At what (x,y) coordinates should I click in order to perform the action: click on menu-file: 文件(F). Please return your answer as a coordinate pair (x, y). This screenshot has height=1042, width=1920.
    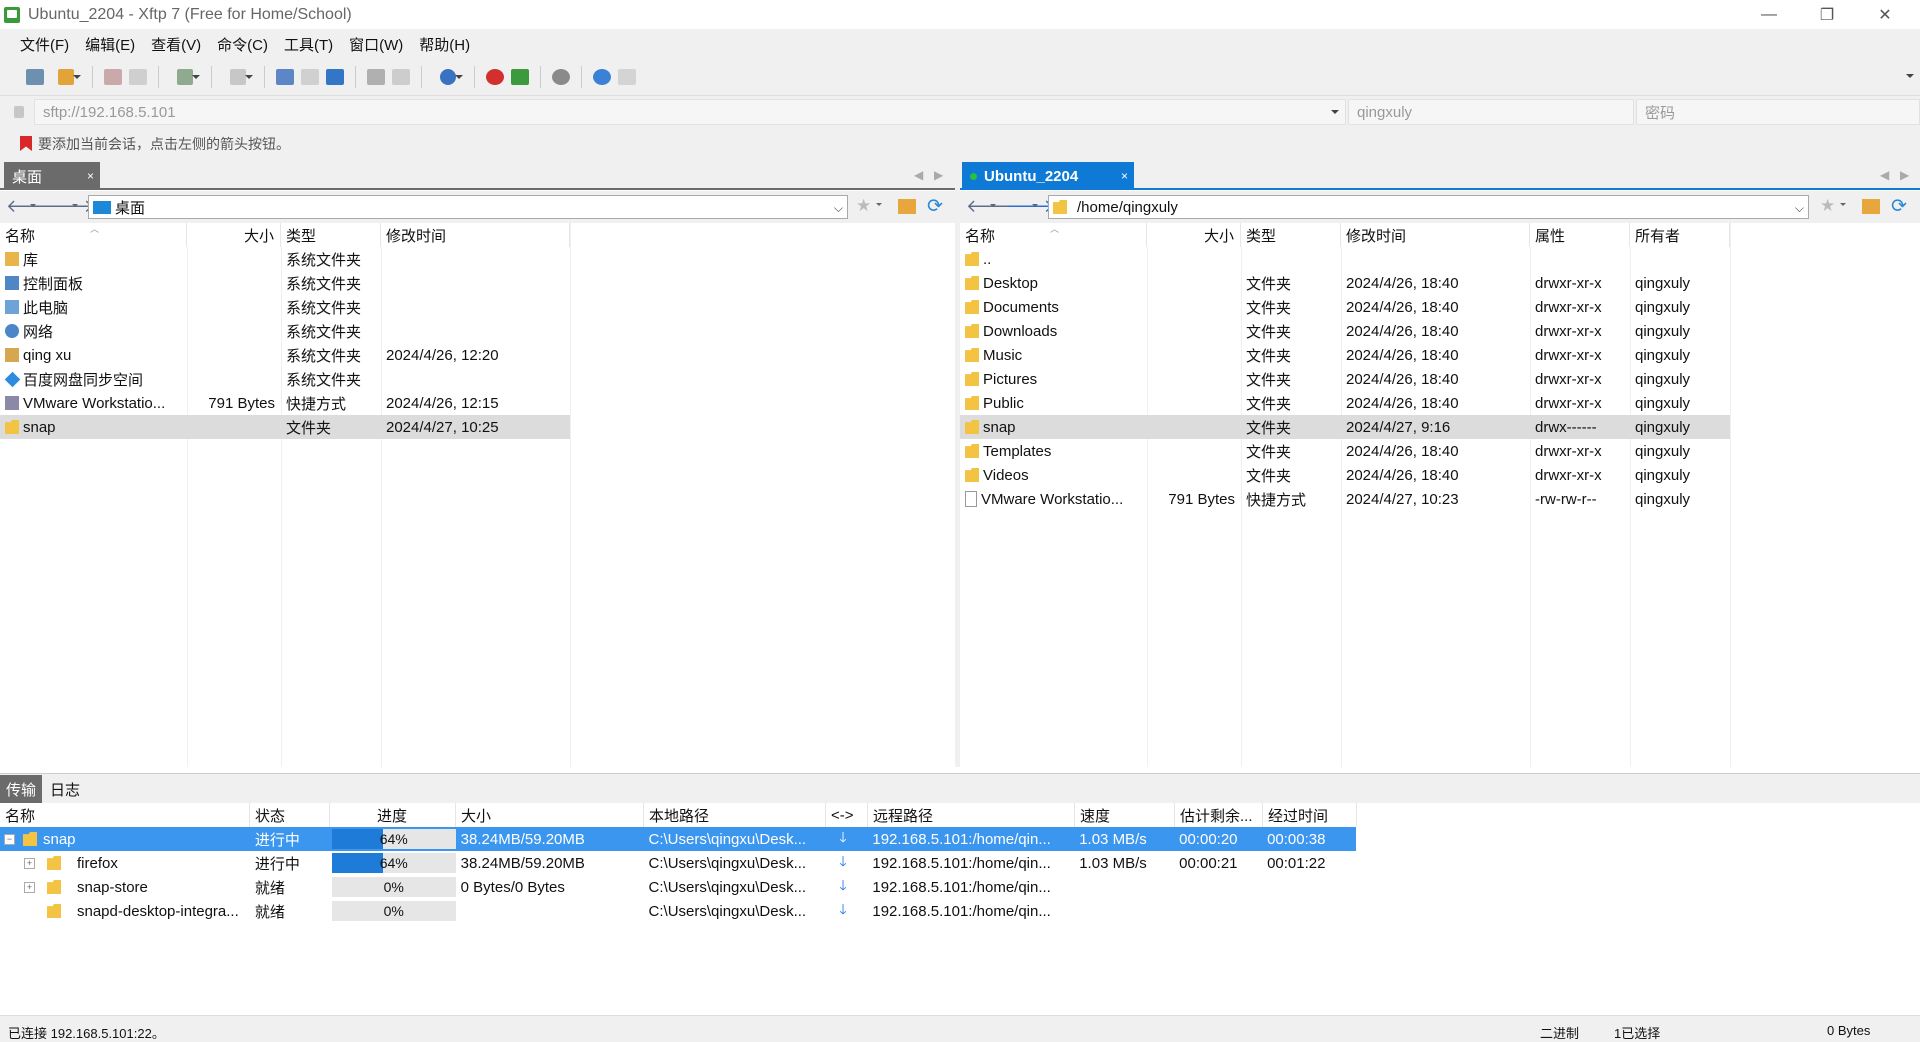
    Looking at the image, I should click on (44, 44).